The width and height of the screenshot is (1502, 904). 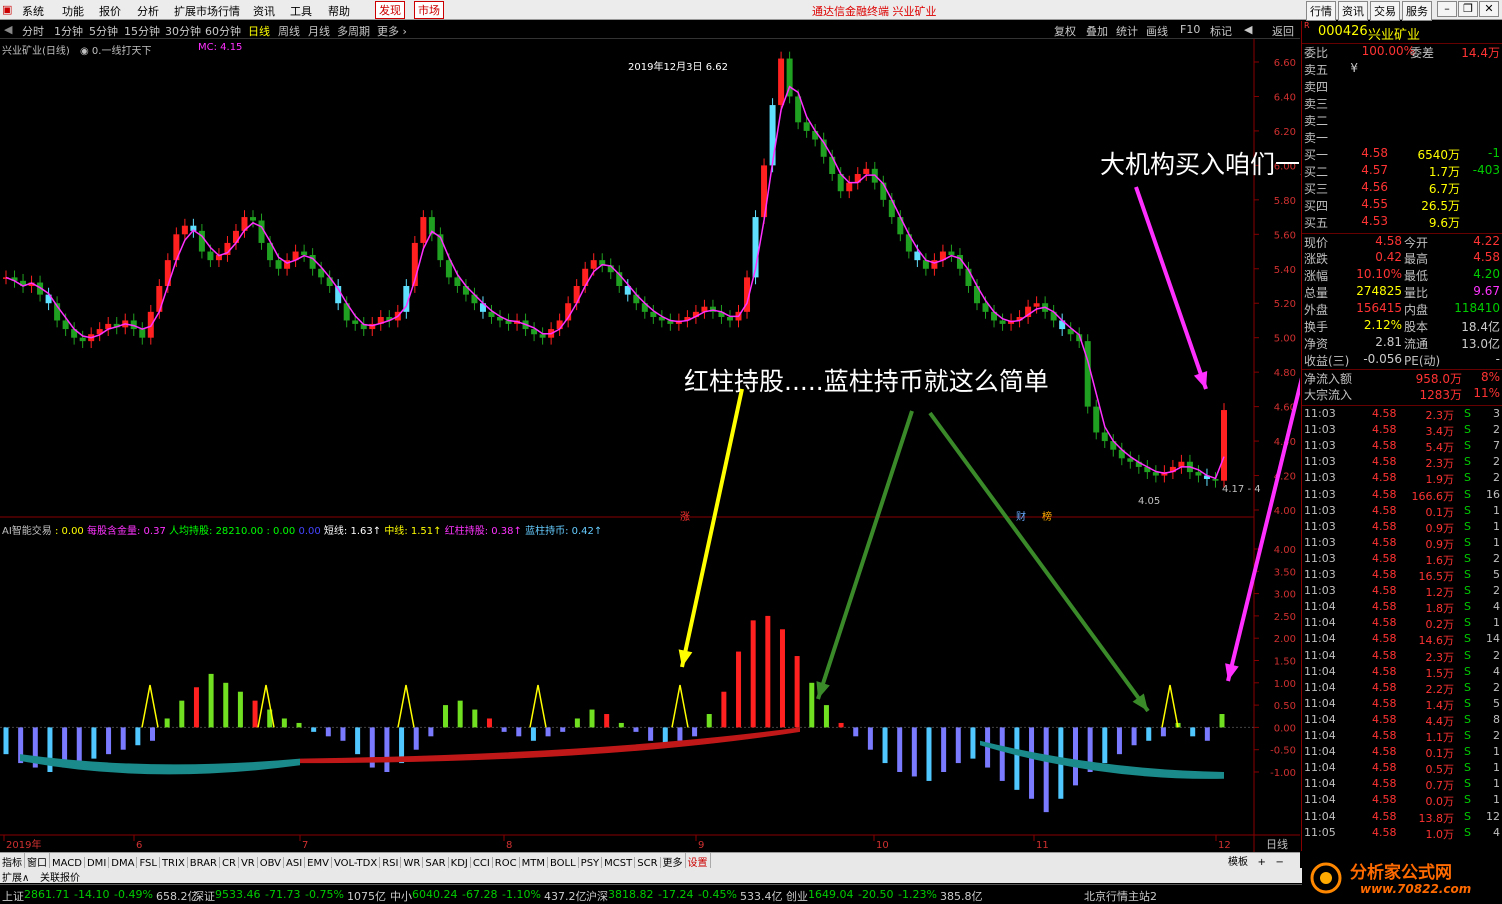 What do you see at coordinates (103, 31) in the screenshot?
I see `period-tab: 5分钟` at bounding box center [103, 31].